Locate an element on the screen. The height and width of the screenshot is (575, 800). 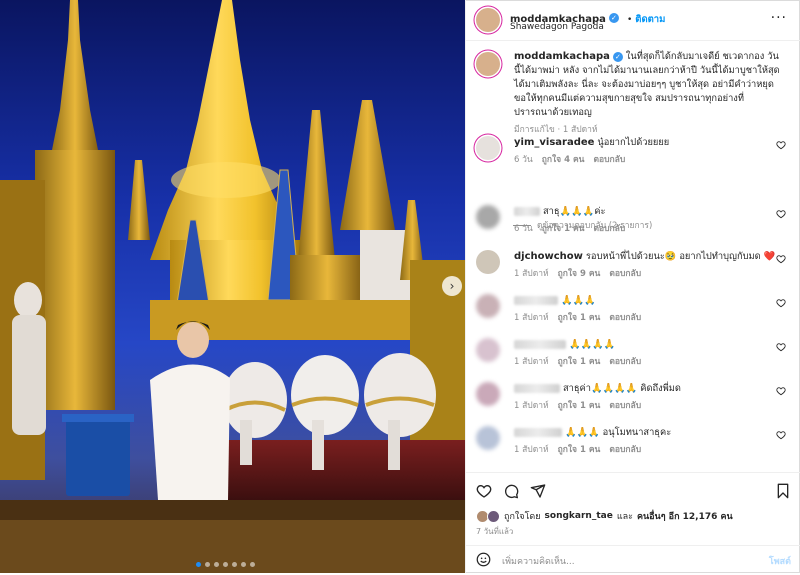
location-link: Shawedagon Pagoda is located at coordinates (557, 27).